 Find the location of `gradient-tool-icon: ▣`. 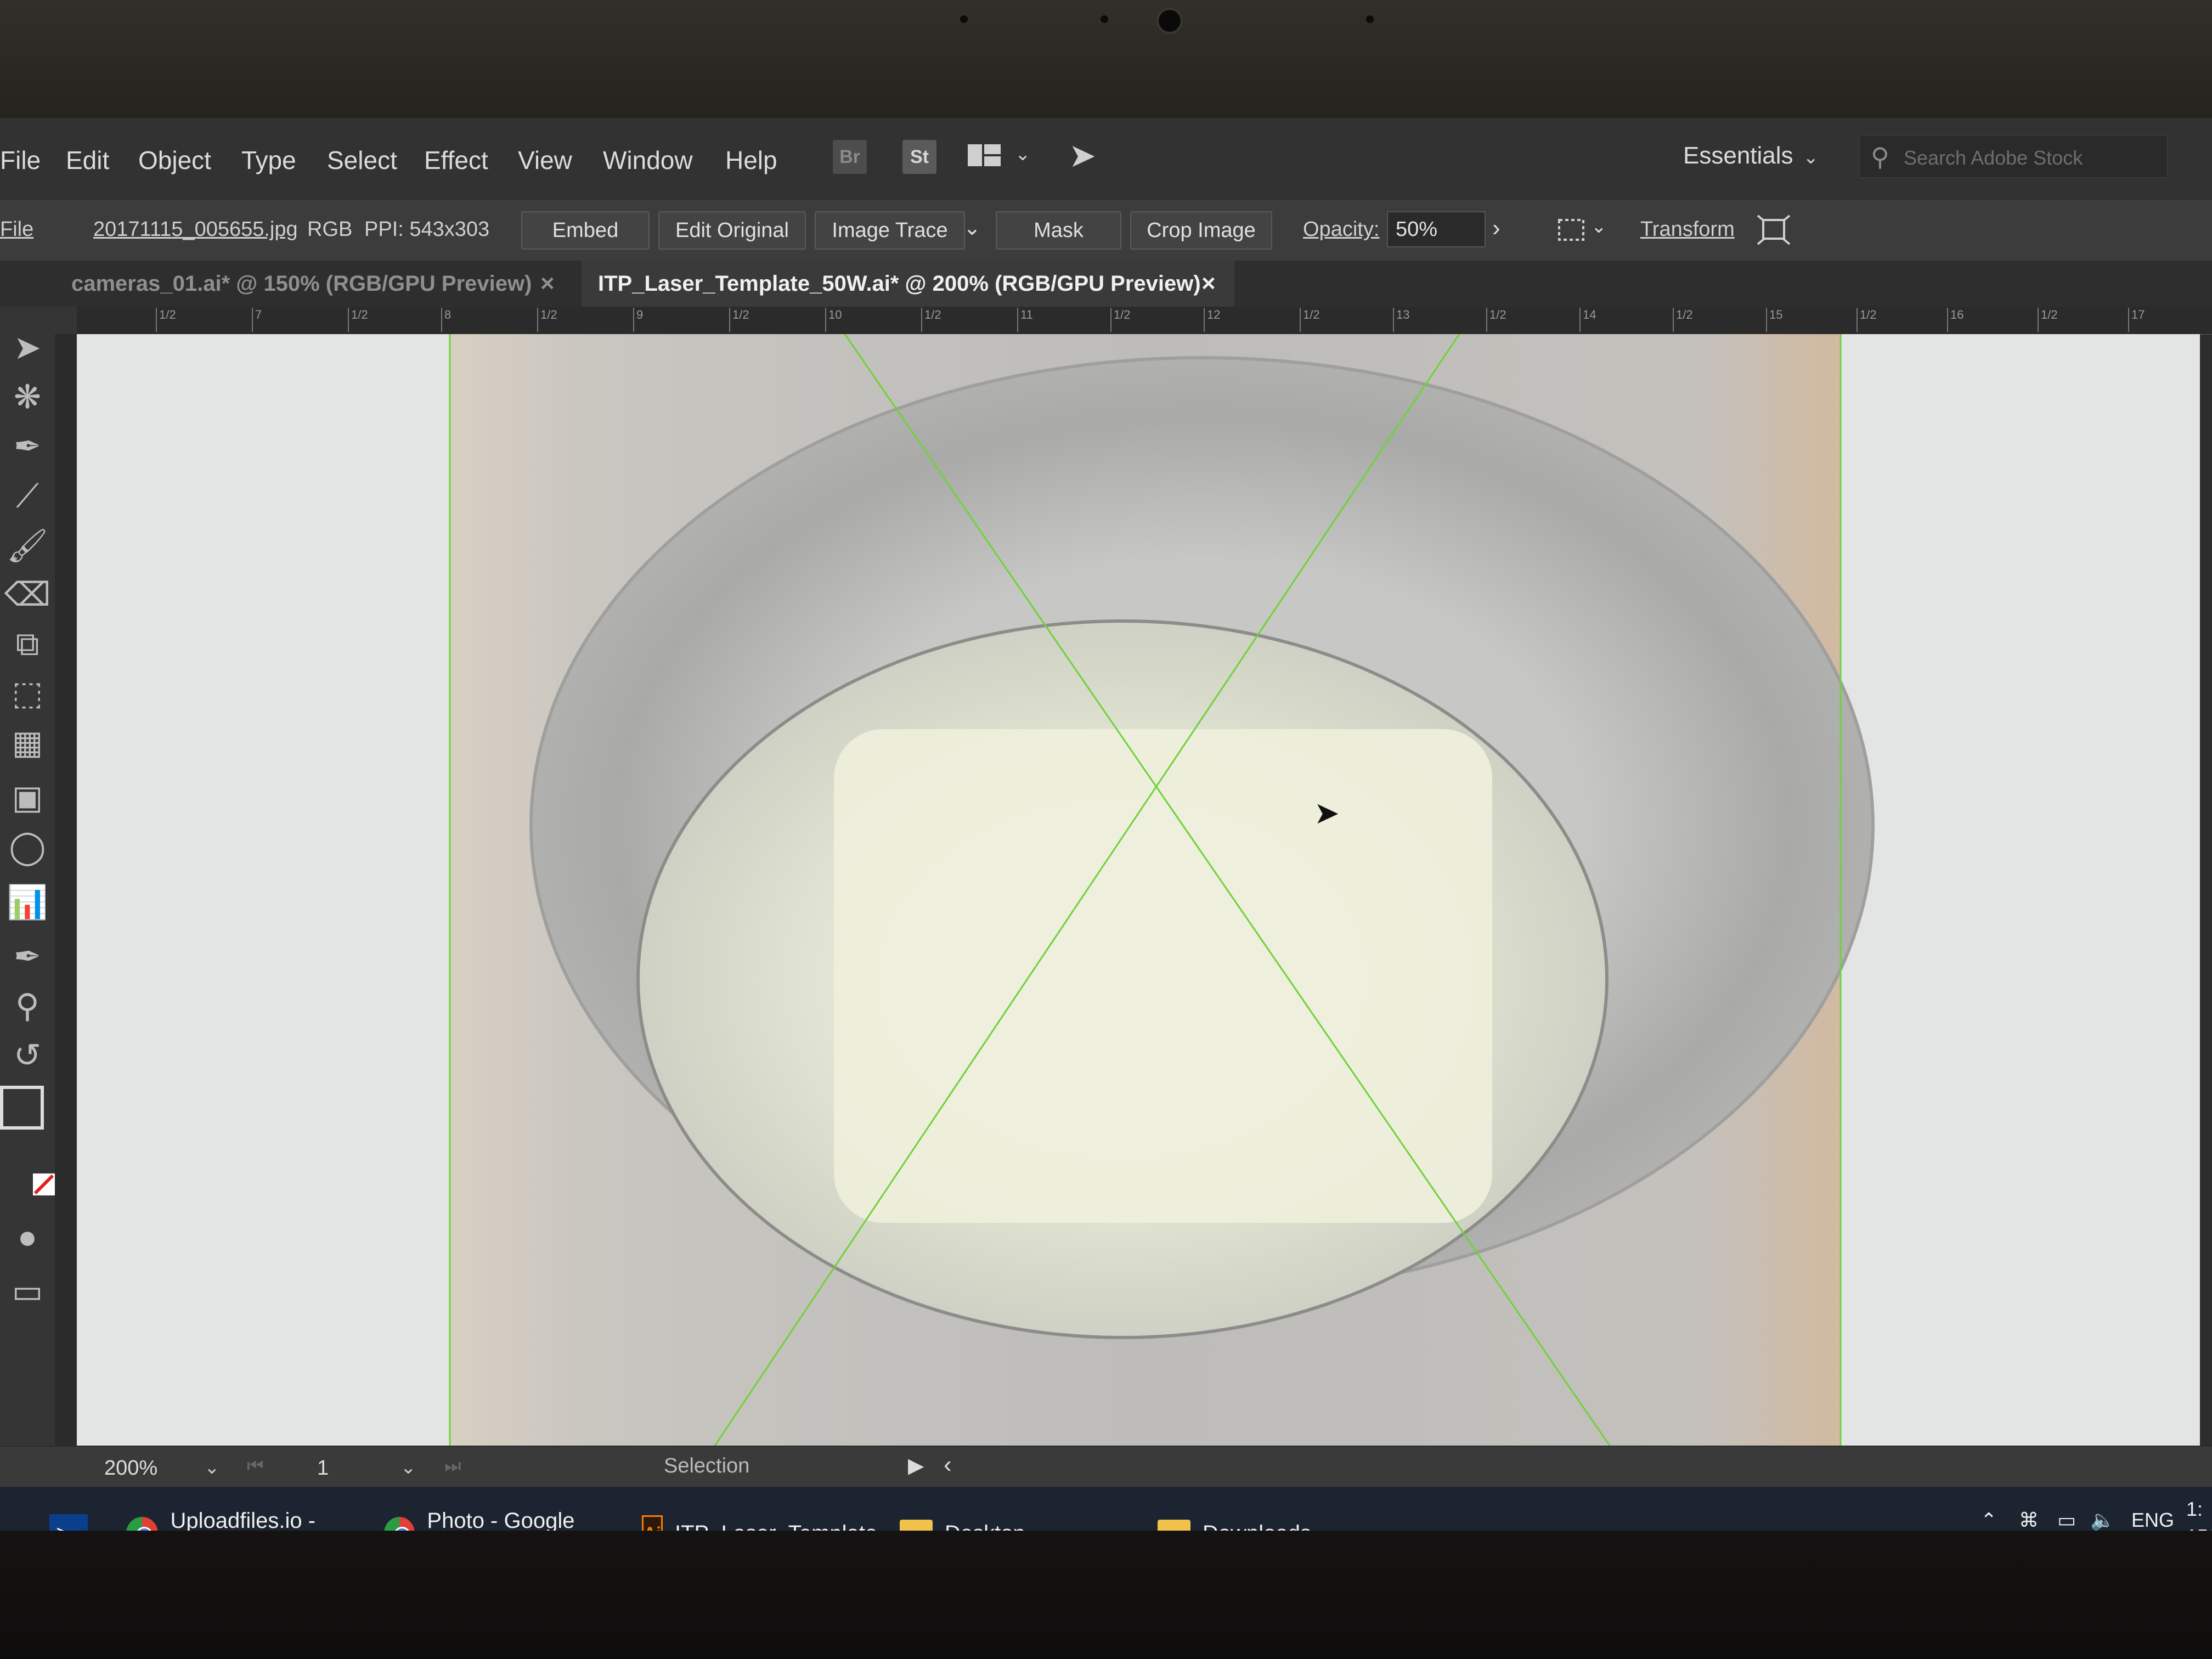

gradient-tool-icon: ▣ is located at coordinates (27, 797).